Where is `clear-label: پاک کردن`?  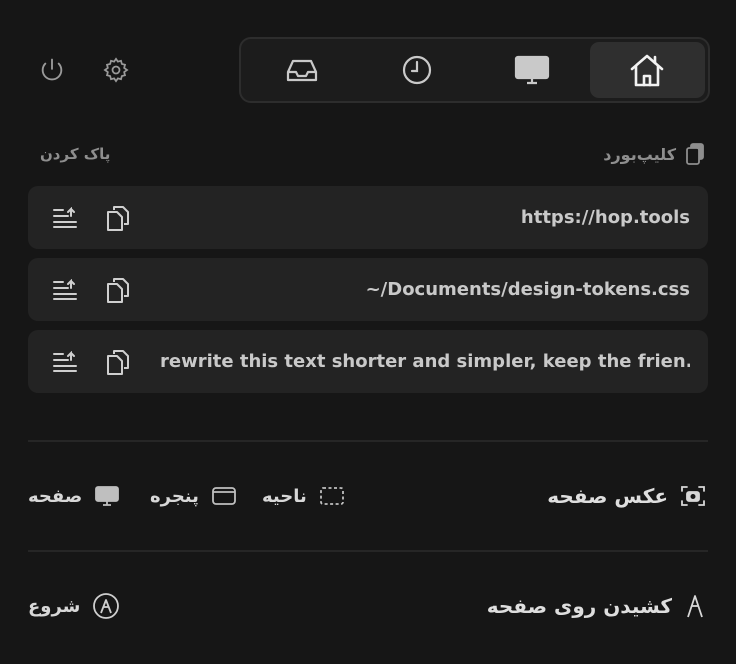
clear-label: پاک کردن is located at coordinates (75, 154).